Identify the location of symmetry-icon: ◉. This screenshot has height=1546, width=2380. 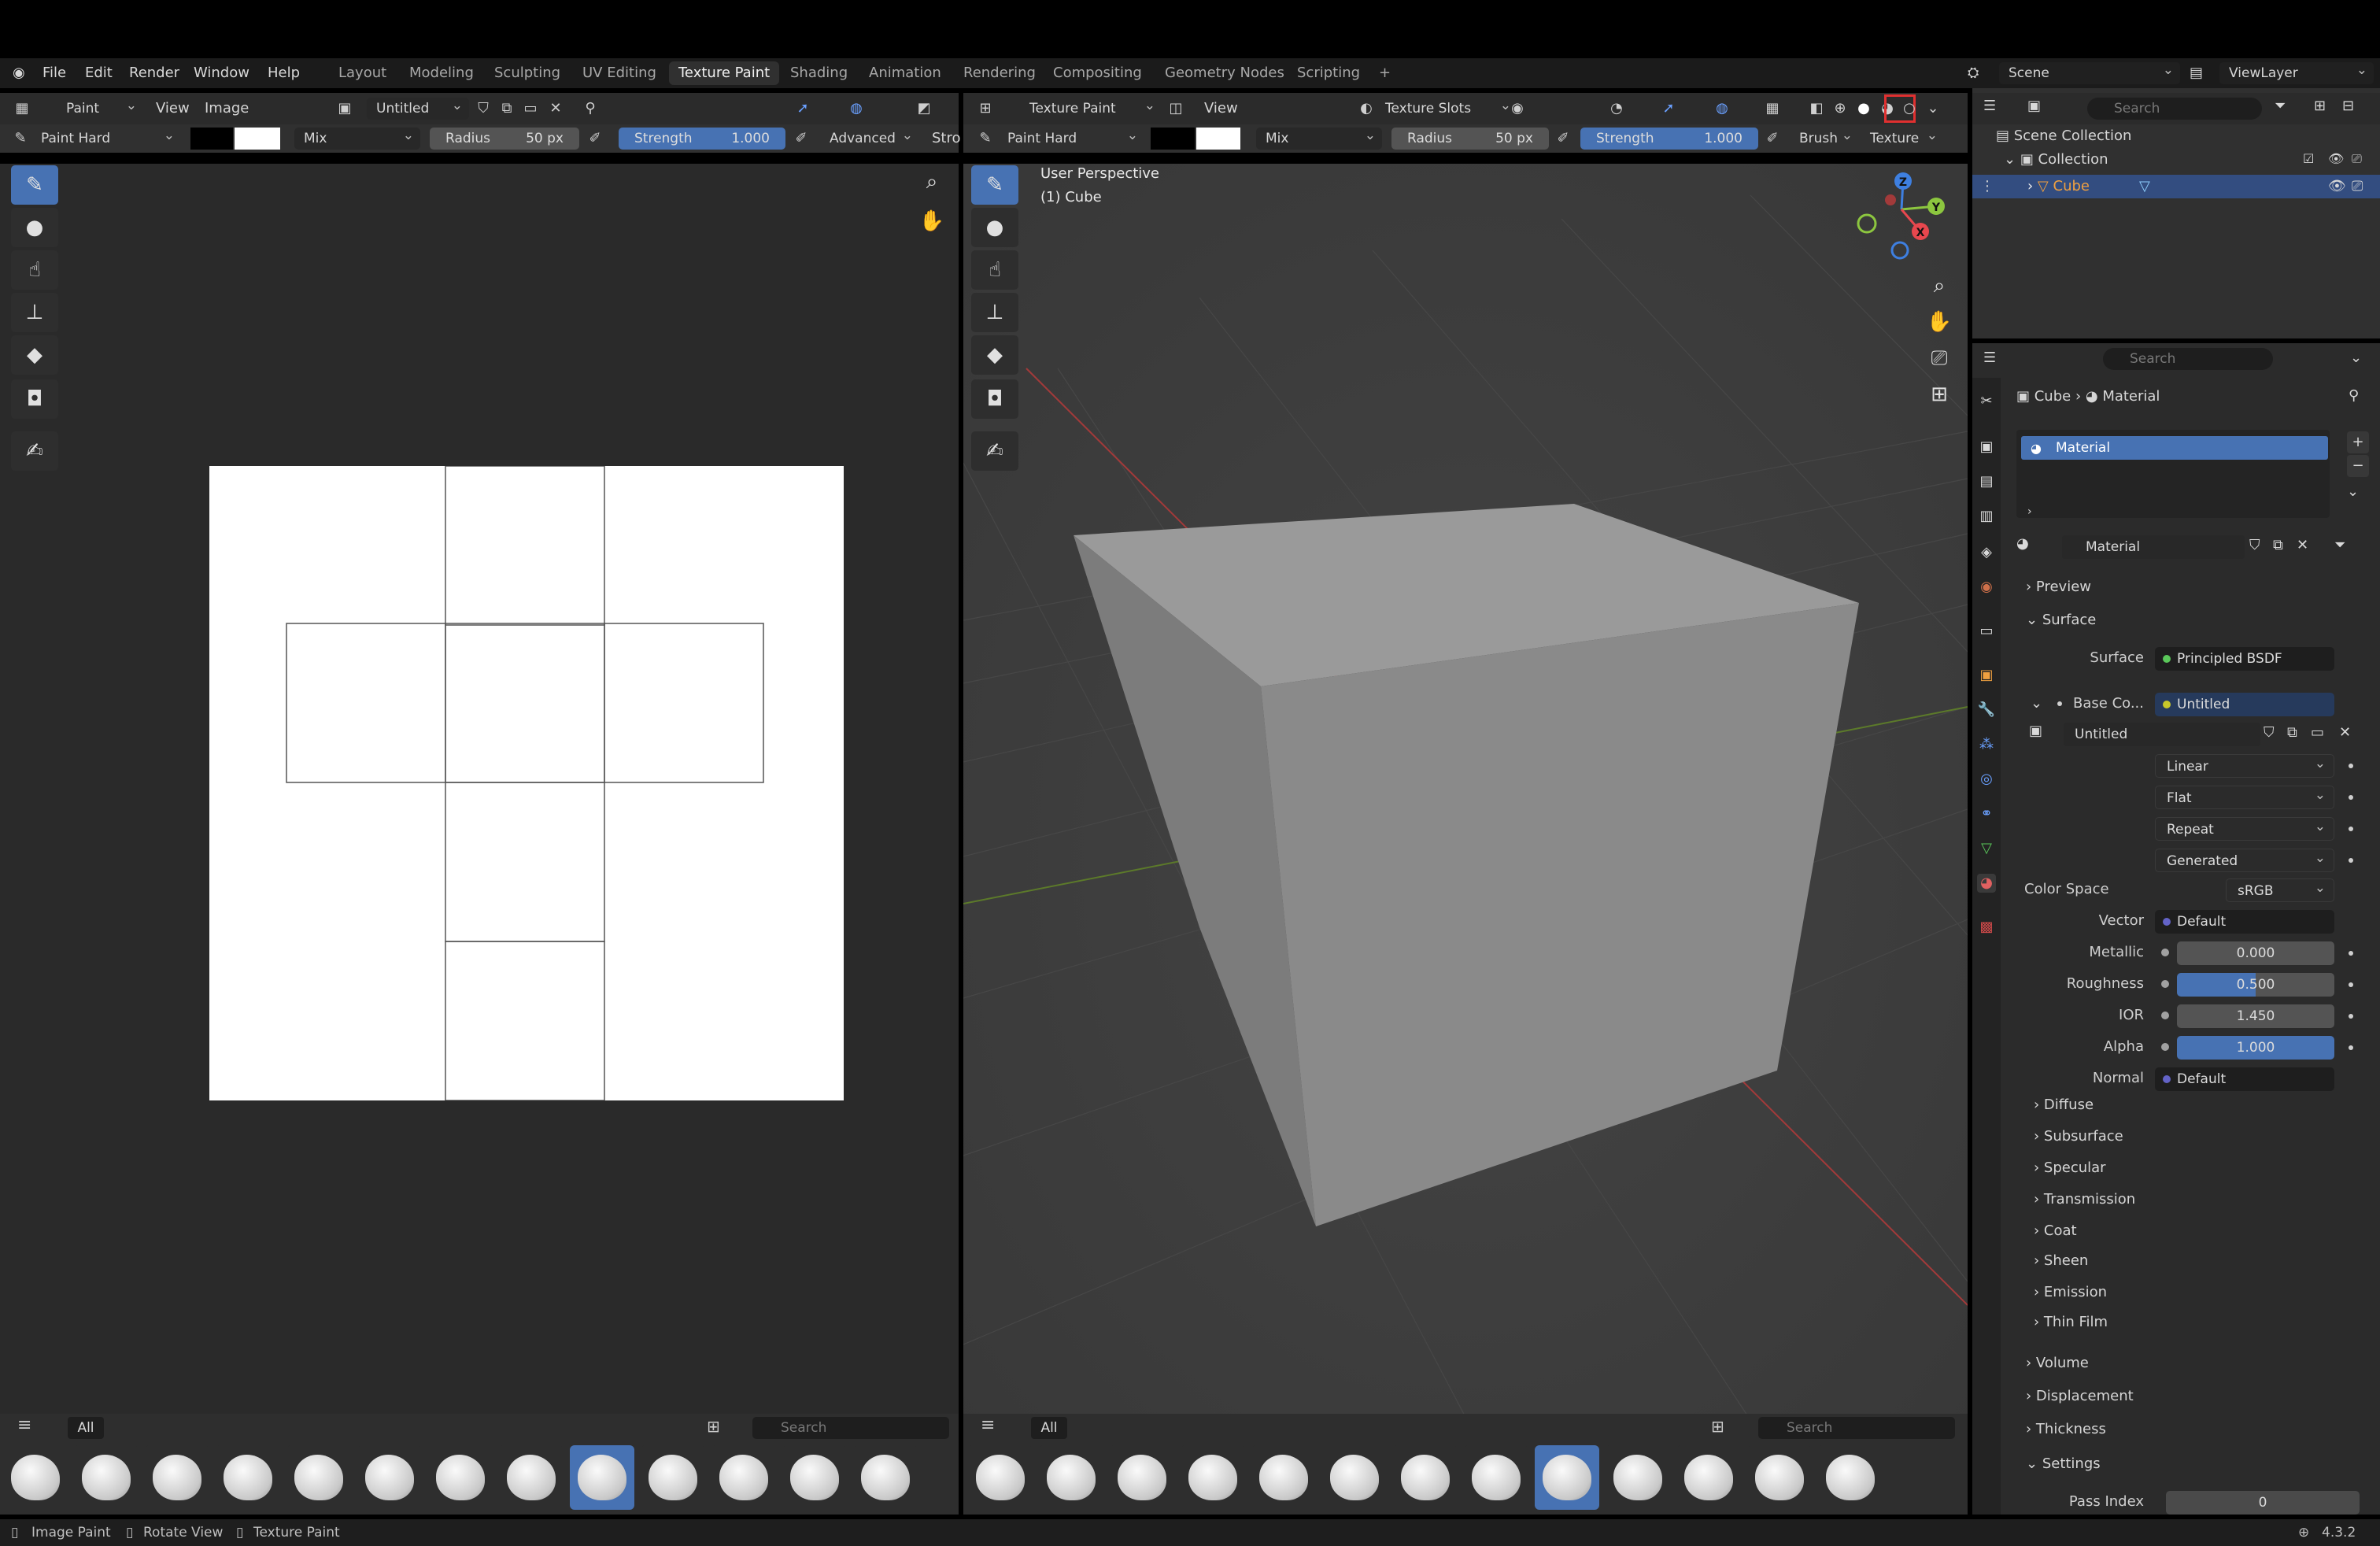
(1517, 109).